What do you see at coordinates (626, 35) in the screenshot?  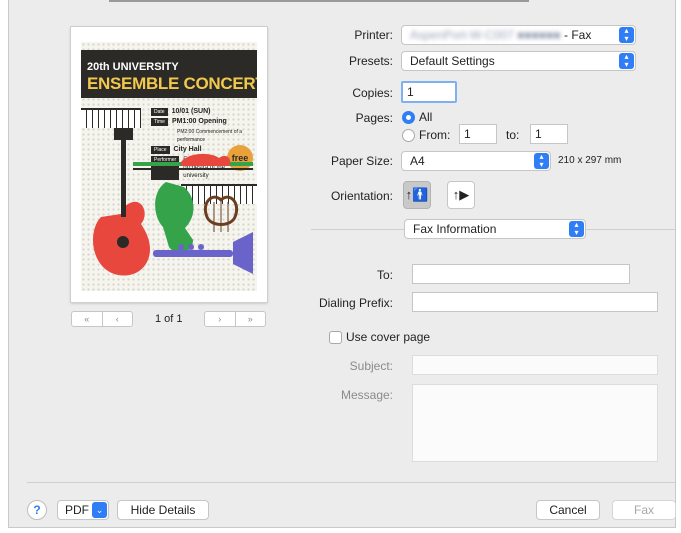 I see `printer-popup-arrows-icon: ▴ ▾` at bounding box center [626, 35].